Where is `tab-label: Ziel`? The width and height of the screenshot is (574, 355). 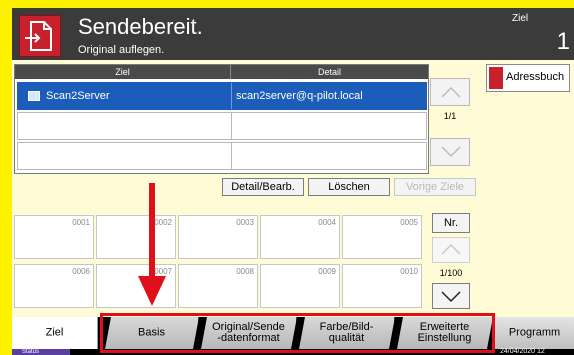 tab-label: Ziel is located at coordinates (54, 332).